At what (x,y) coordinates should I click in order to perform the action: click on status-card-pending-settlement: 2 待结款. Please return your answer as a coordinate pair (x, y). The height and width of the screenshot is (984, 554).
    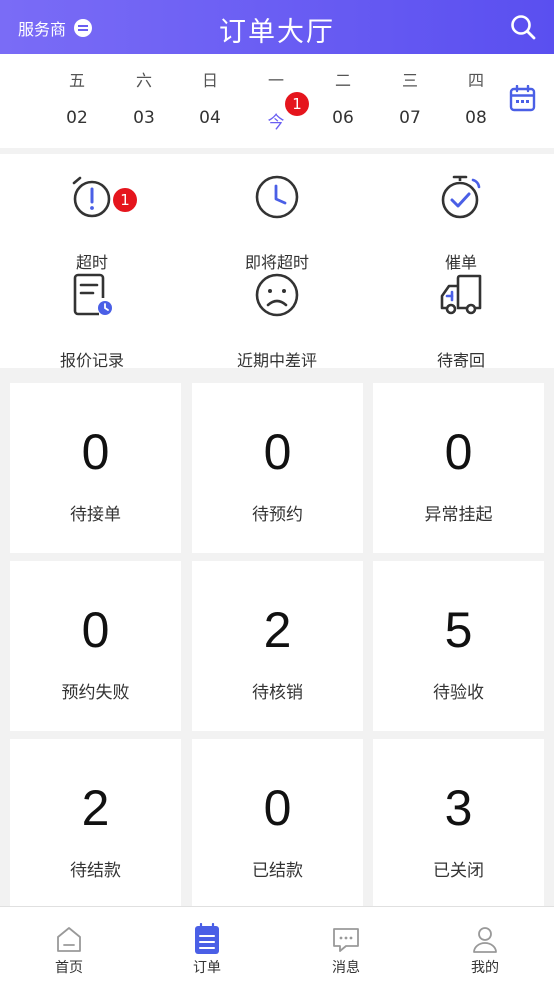
    Looking at the image, I should click on (95, 824).